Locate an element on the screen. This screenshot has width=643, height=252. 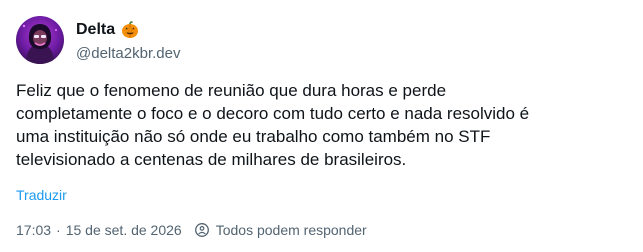
post-time: 17:03 is located at coordinates (33, 230).